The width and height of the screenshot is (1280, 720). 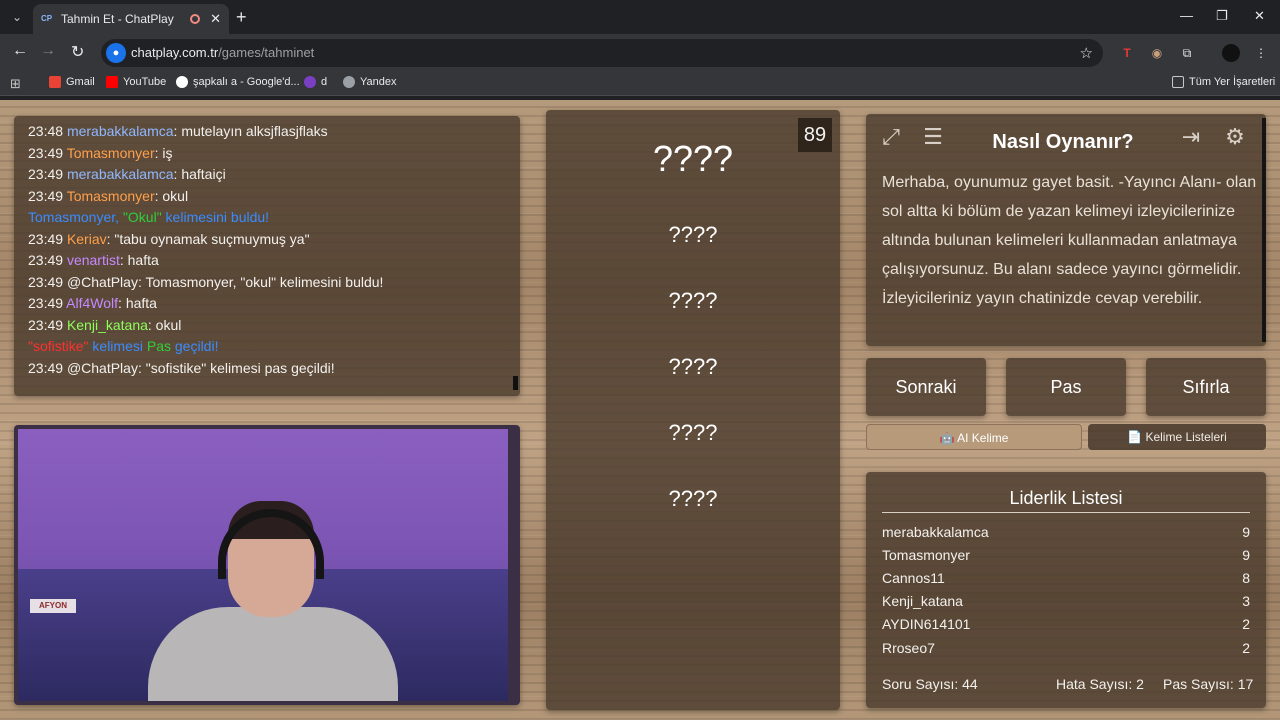 I want to click on next-button: Sonraki, so click(x=926, y=387).